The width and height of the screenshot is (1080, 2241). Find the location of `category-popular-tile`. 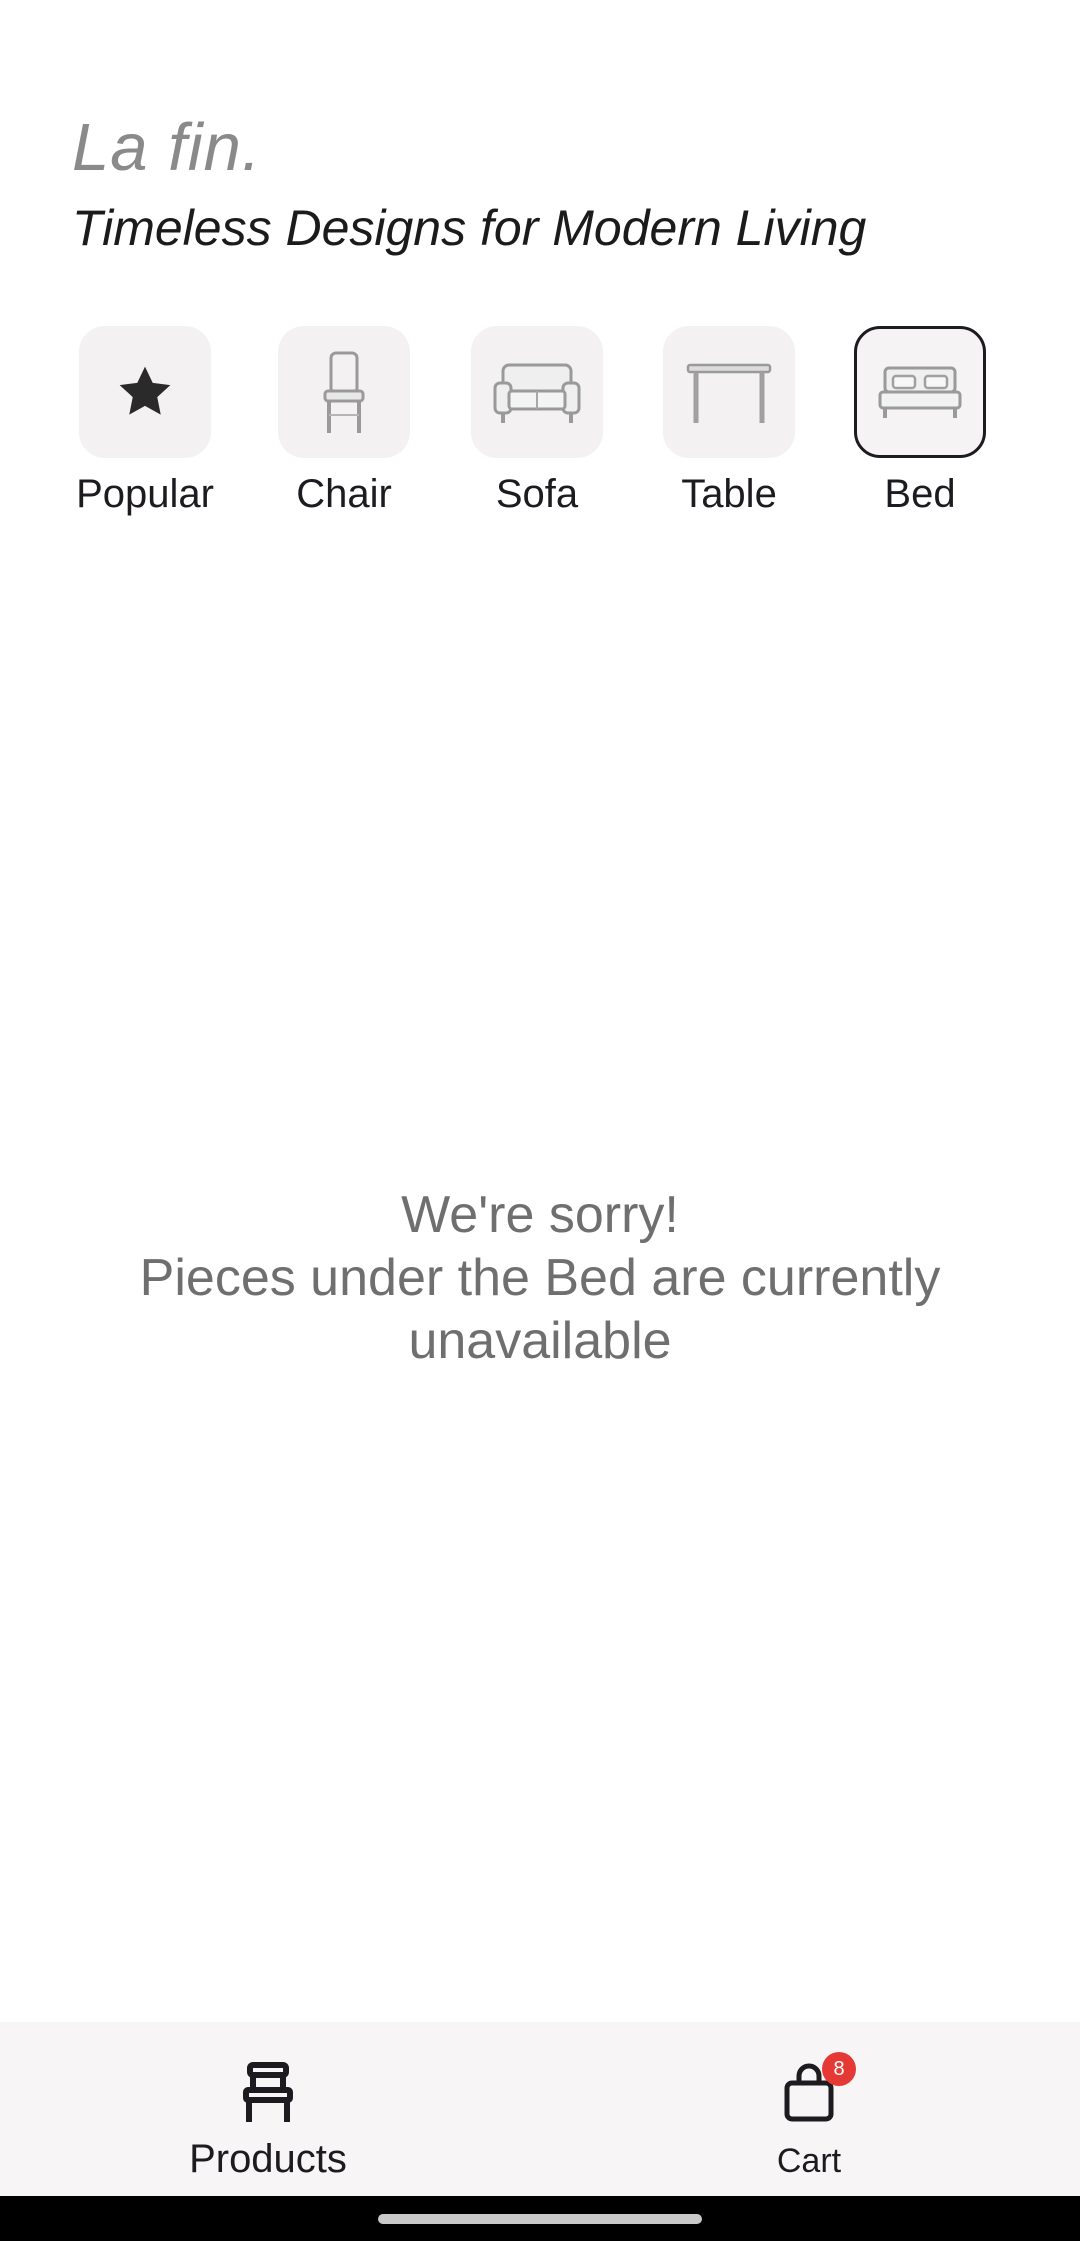

category-popular-tile is located at coordinates (145, 392).